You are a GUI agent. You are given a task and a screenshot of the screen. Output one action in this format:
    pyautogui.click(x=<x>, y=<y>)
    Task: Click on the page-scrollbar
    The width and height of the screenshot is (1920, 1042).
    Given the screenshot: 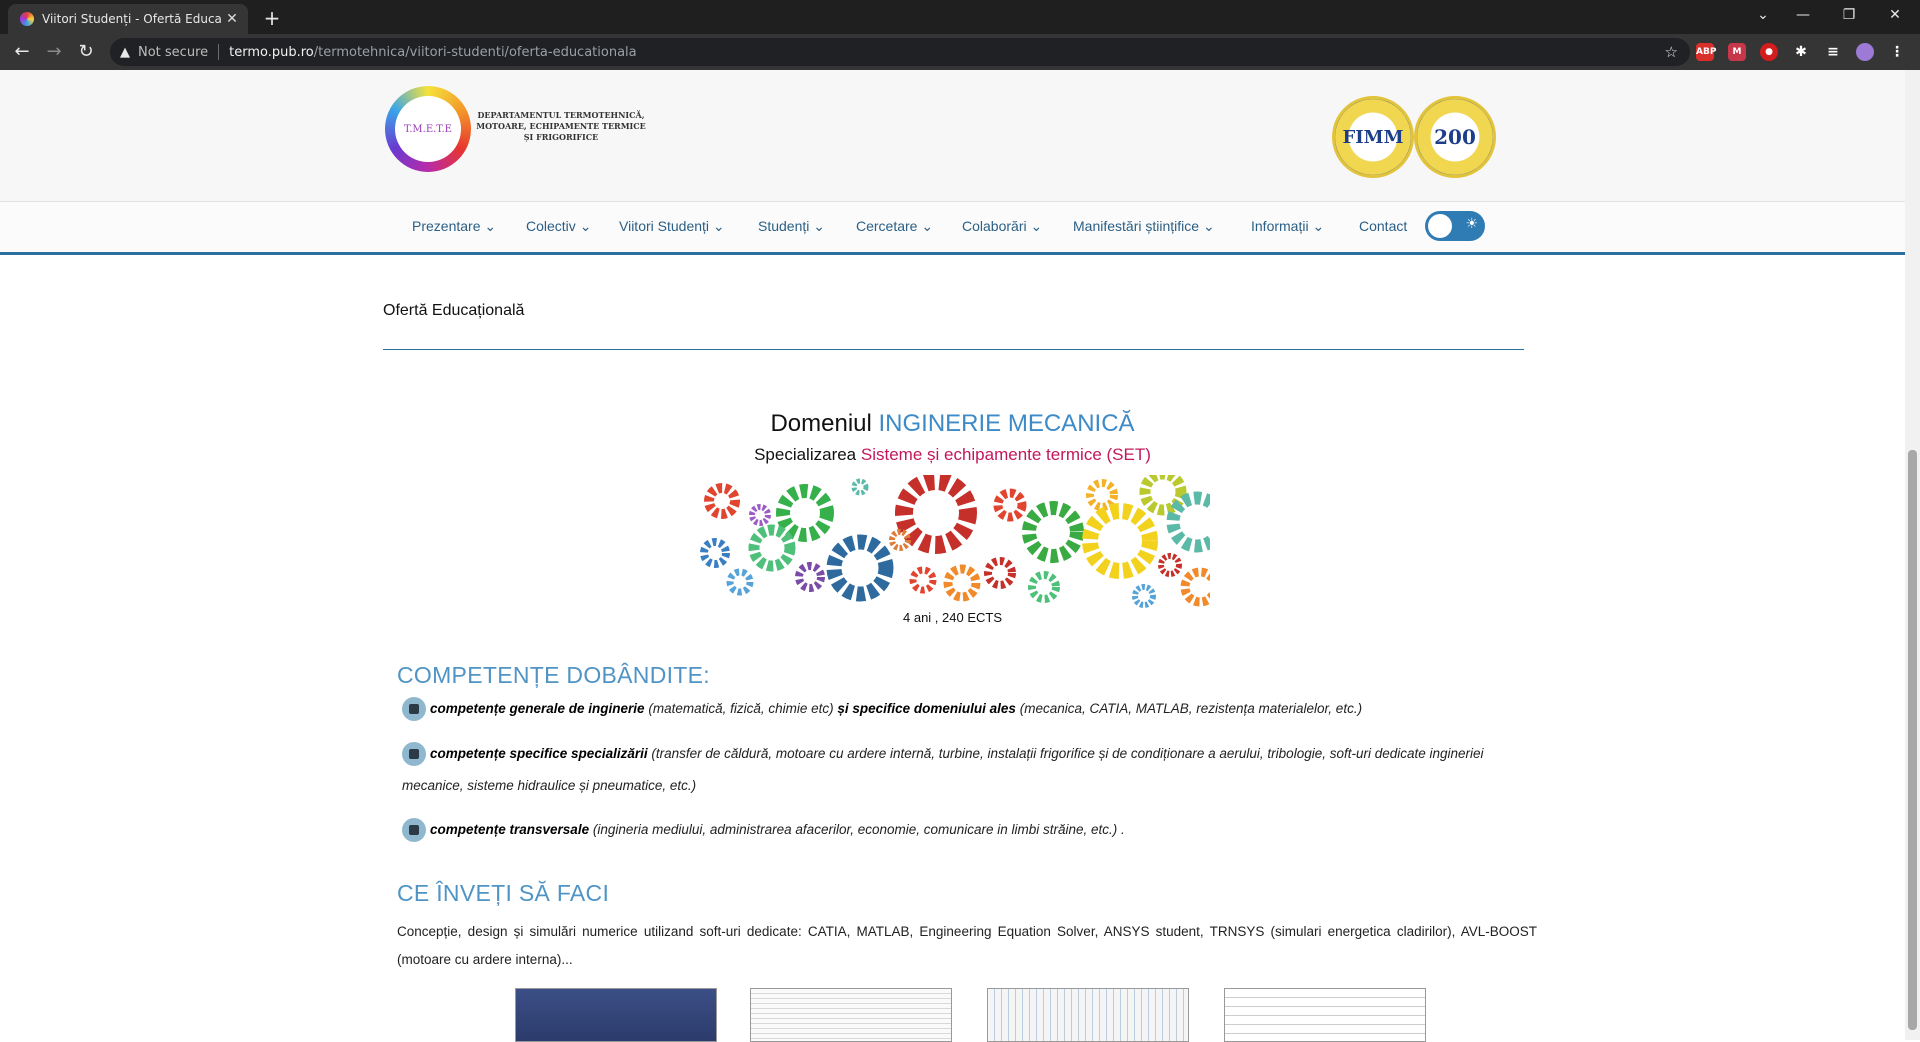 What is the action you would take?
    pyautogui.click(x=1912, y=555)
    